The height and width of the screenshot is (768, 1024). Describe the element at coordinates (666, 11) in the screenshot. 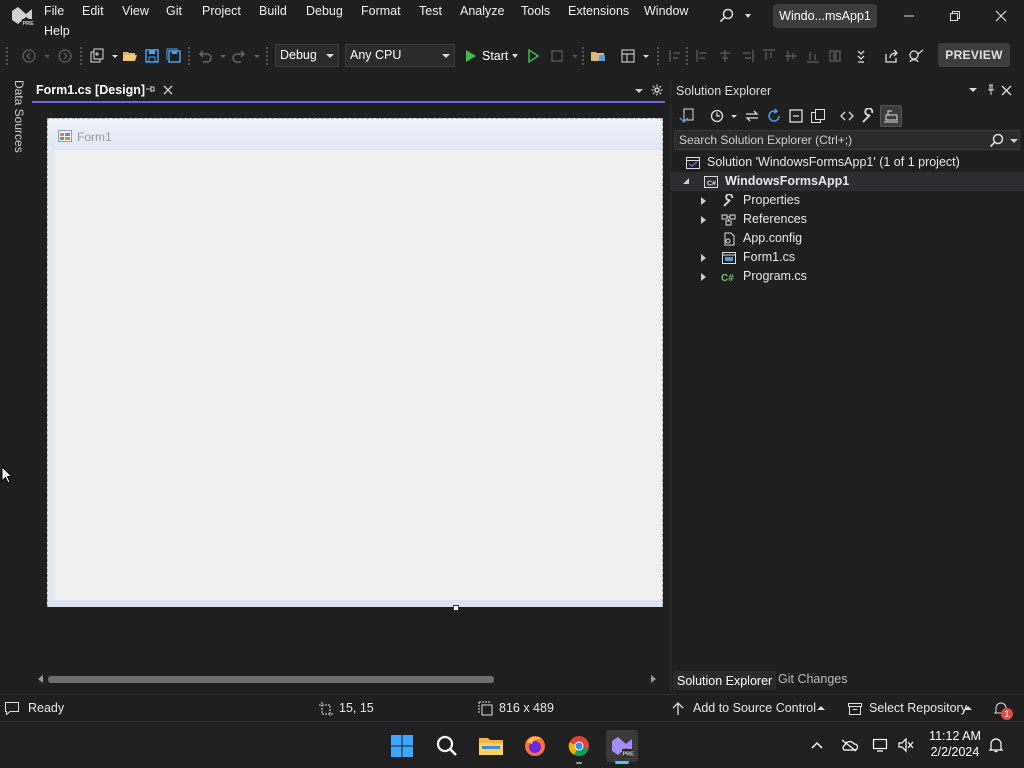

I see `menu-window: Window` at that location.